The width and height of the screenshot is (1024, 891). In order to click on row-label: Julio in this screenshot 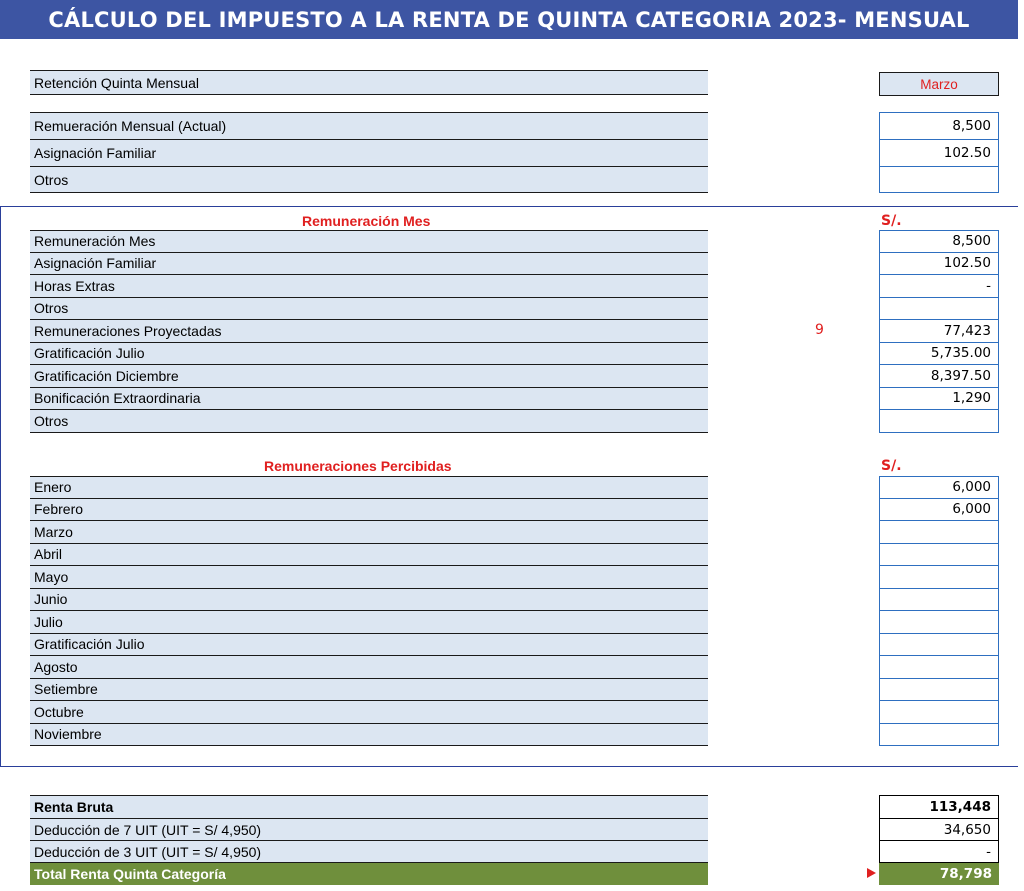, I will do `click(48, 621)`.